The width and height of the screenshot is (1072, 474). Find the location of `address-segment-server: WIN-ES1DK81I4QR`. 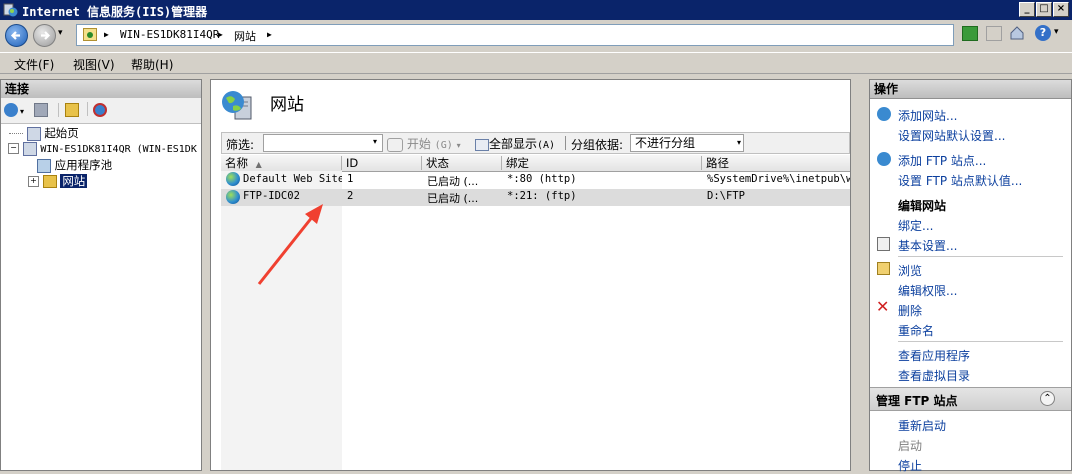

address-segment-server: WIN-ES1DK81I4QR is located at coordinates (169, 34).